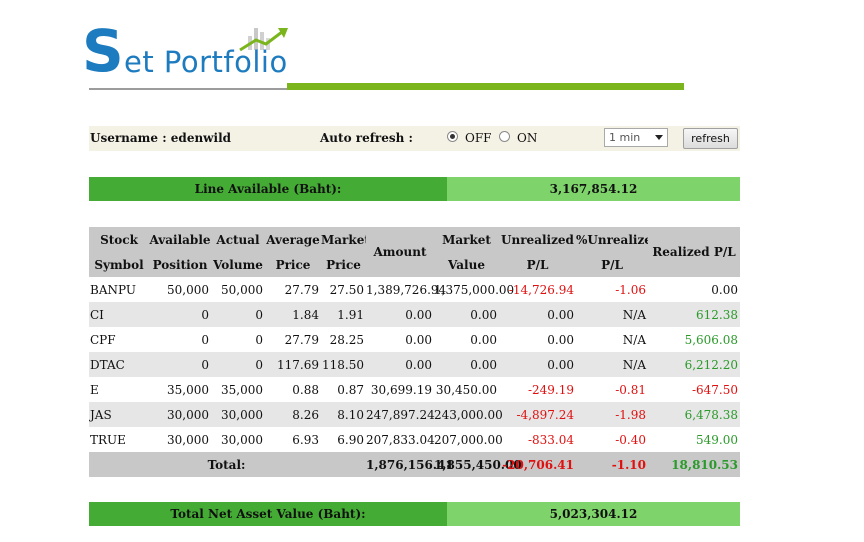 The height and width of the screenshot is (542, 864). I want to click on table-cell: 8.10, so click(343, 414).